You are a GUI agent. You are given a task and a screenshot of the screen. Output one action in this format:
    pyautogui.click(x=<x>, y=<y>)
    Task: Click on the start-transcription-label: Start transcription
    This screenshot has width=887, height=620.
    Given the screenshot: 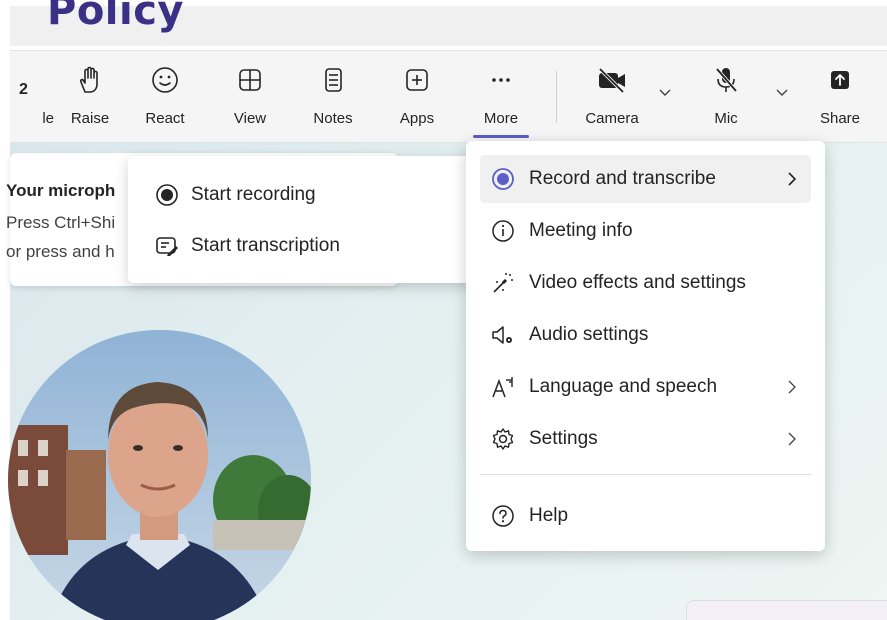 What is the action you would take?
    pyautogui.click(x=265, y=245)
    